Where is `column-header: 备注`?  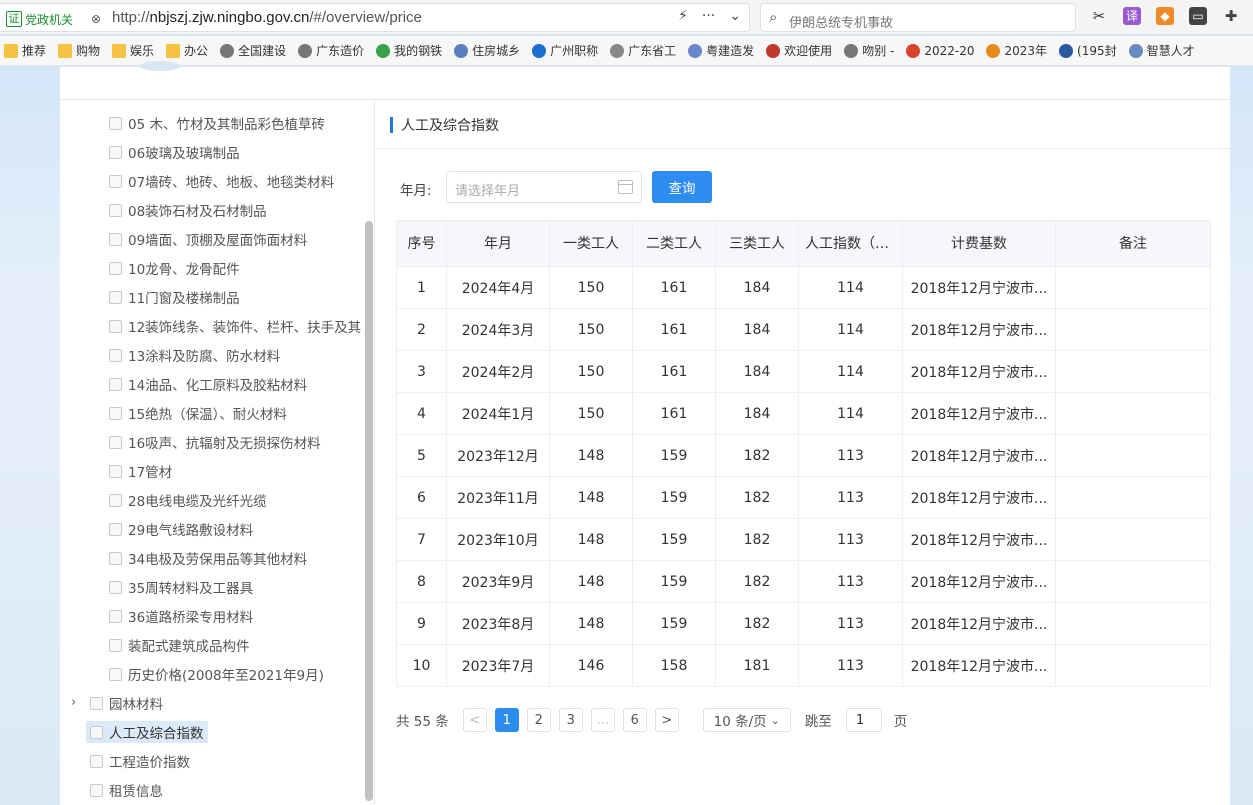 column-header: 备注 is located at coordinates (1133, 243).